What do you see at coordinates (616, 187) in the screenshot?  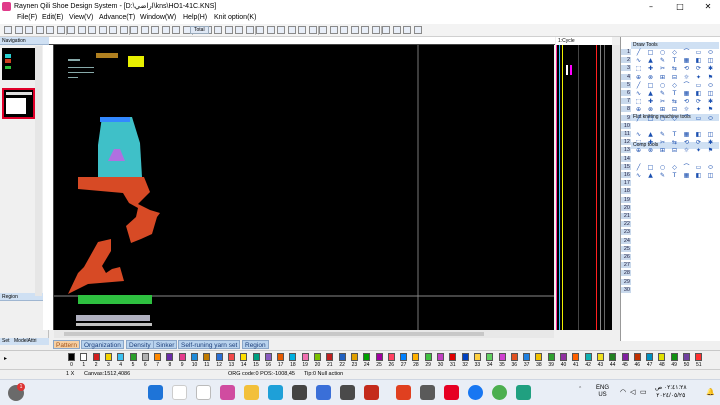 I see `canvas-vertical-scrollbar` at bounding box center [616, 187].